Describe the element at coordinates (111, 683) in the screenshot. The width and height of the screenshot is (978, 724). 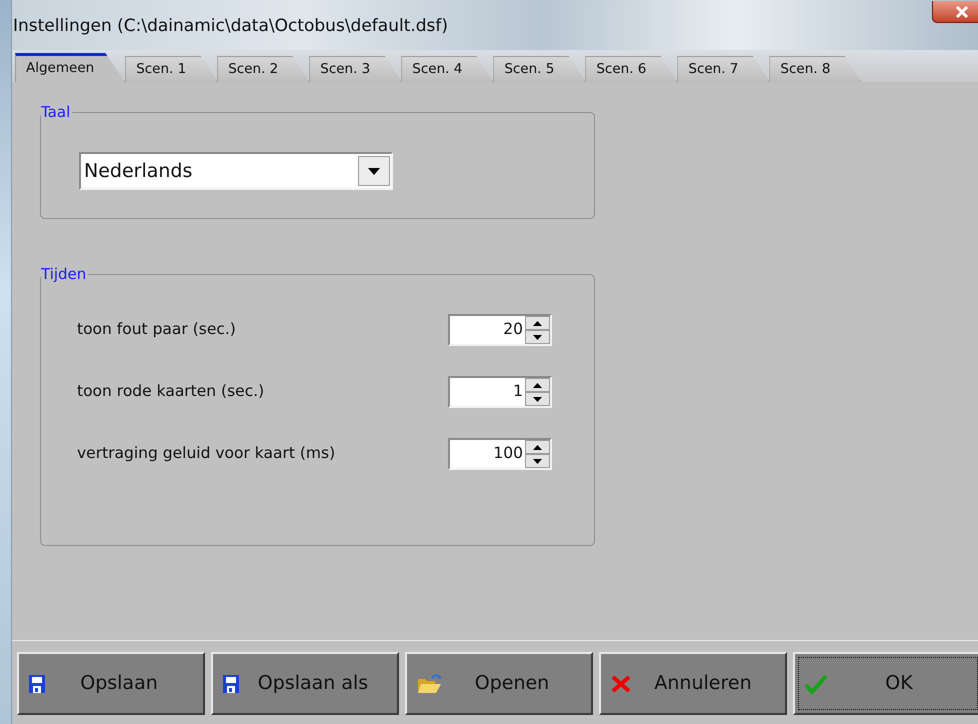
I see `dialog-button: Opslaan` at that location.